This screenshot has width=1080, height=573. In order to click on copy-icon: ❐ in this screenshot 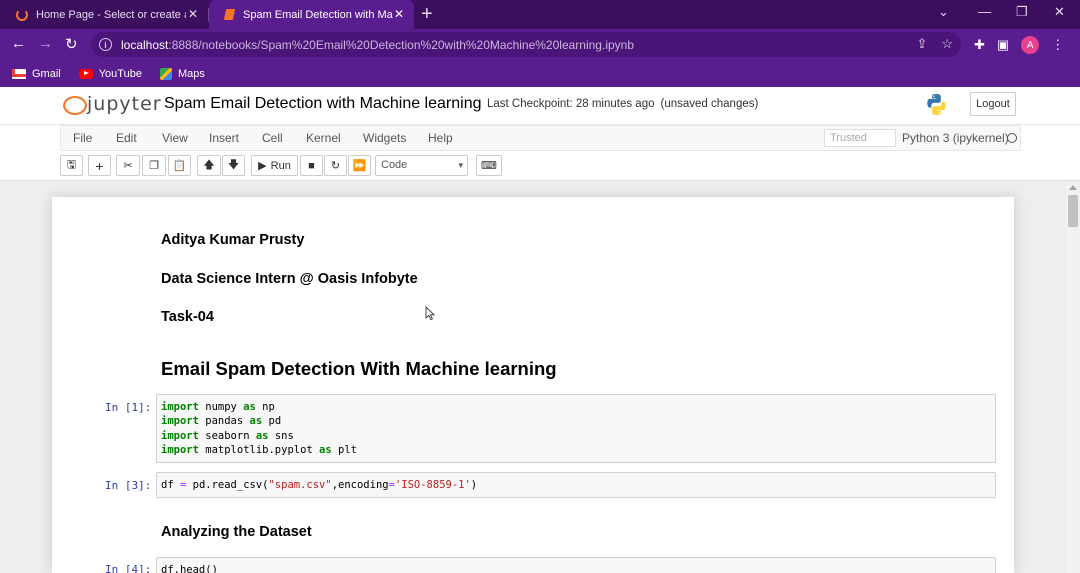, I will do `click(154, 166)`.